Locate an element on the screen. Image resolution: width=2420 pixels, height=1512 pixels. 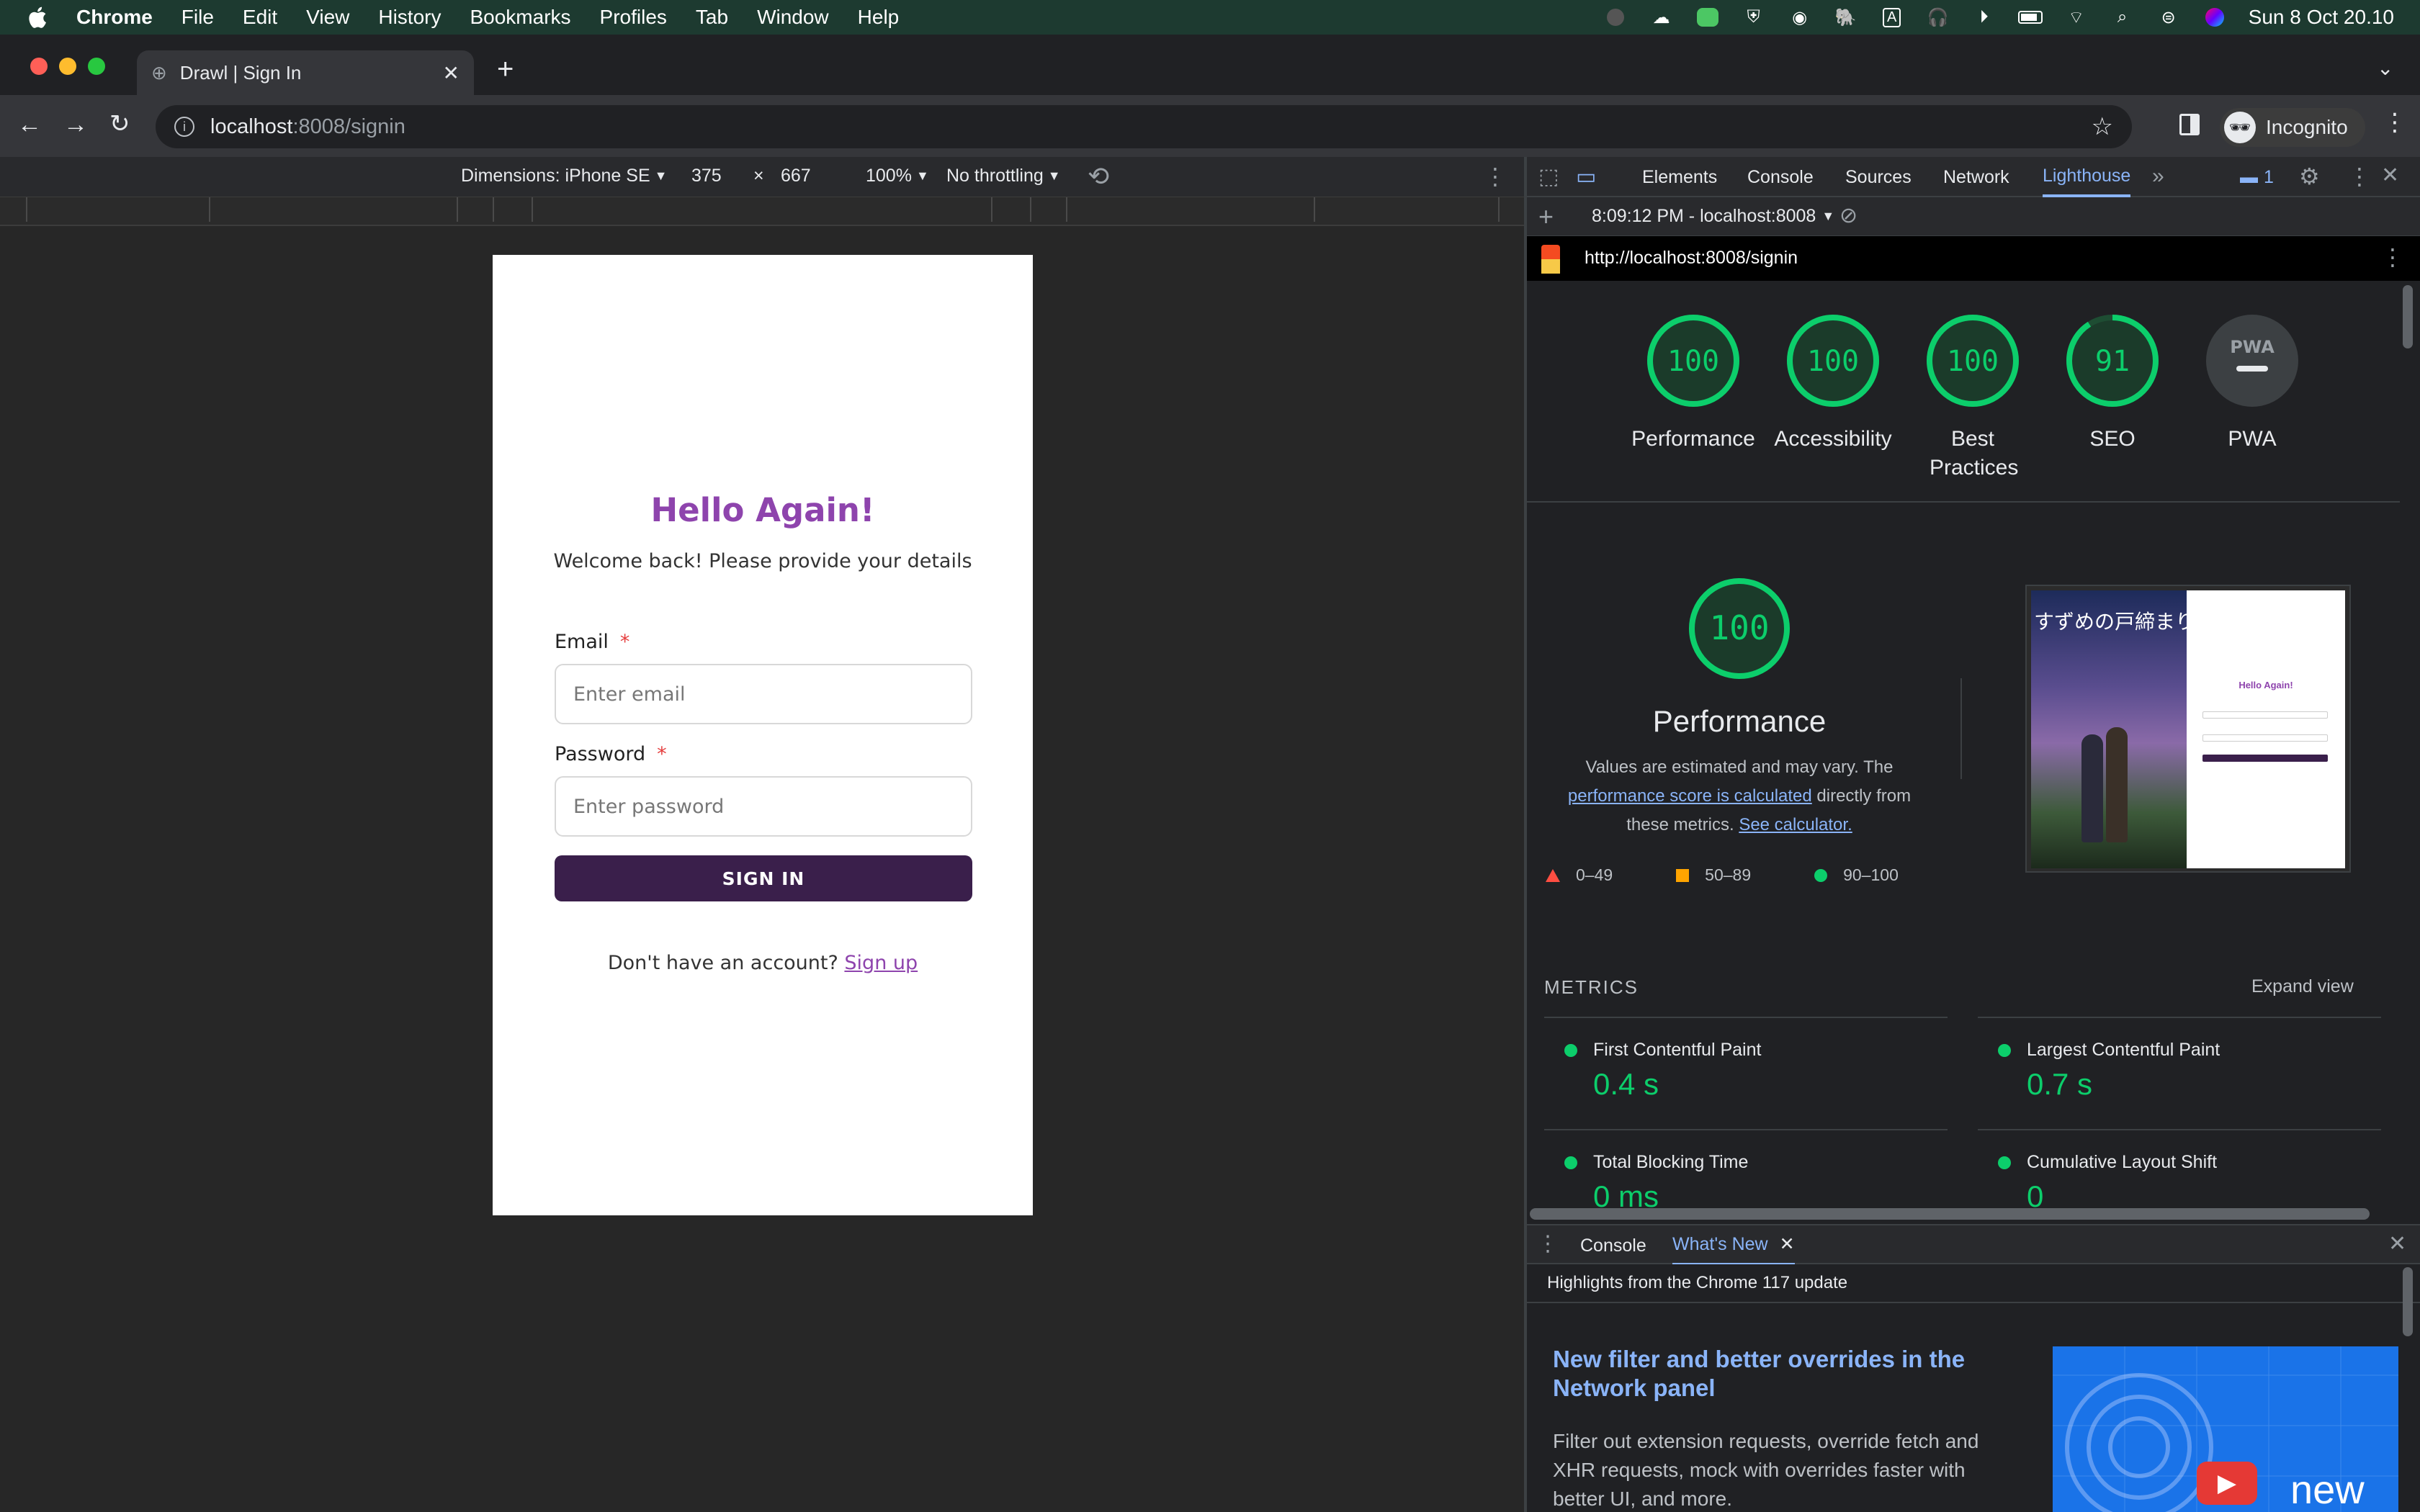
reload-icon: ↻ is located at coordinates (120, 123).